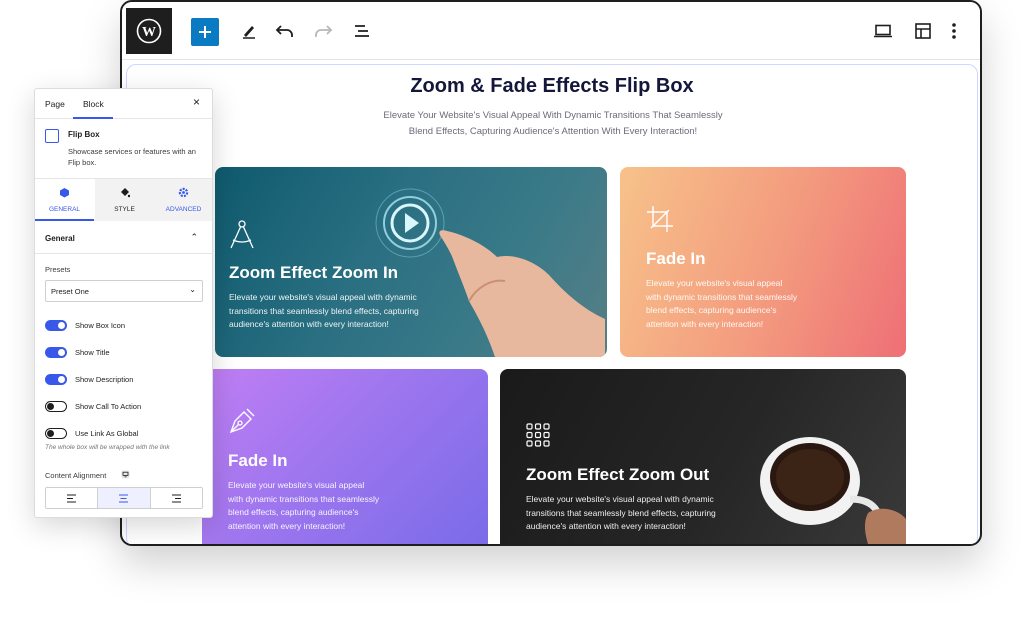 The height and width of the screenshot is (631, 1024). I want to click on list-view-button, so click(363, 31).